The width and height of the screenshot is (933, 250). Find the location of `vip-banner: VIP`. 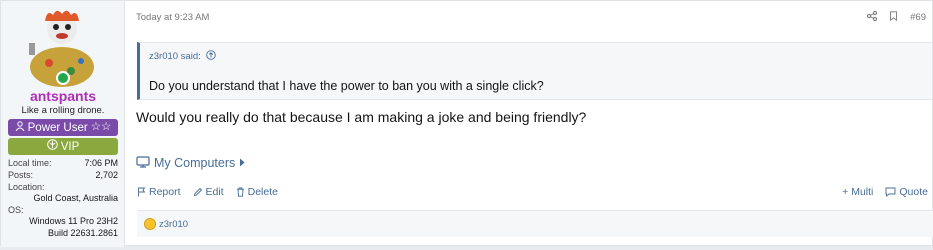

vip-banner: VIP is located at coordinates (63, 146).